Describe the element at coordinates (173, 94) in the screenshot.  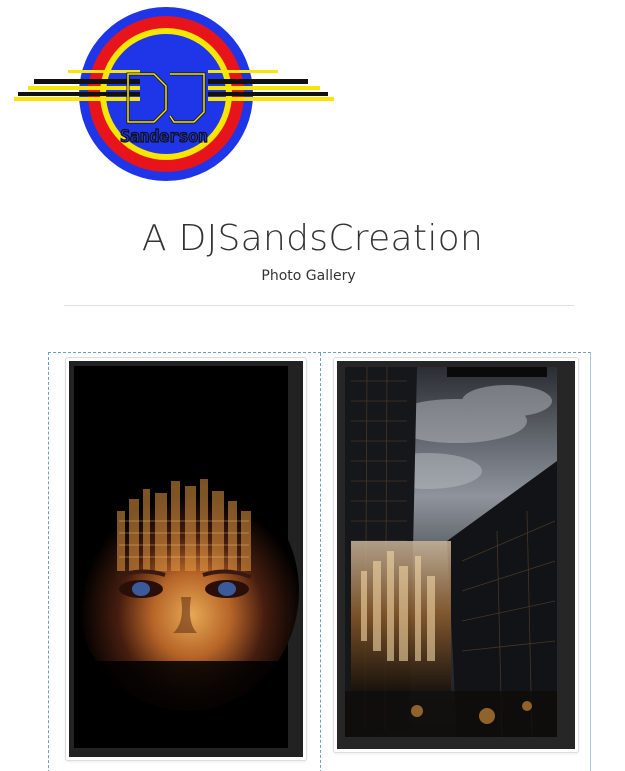
I see `dj-sanderson-logo-icon: Sanderson` at that location.